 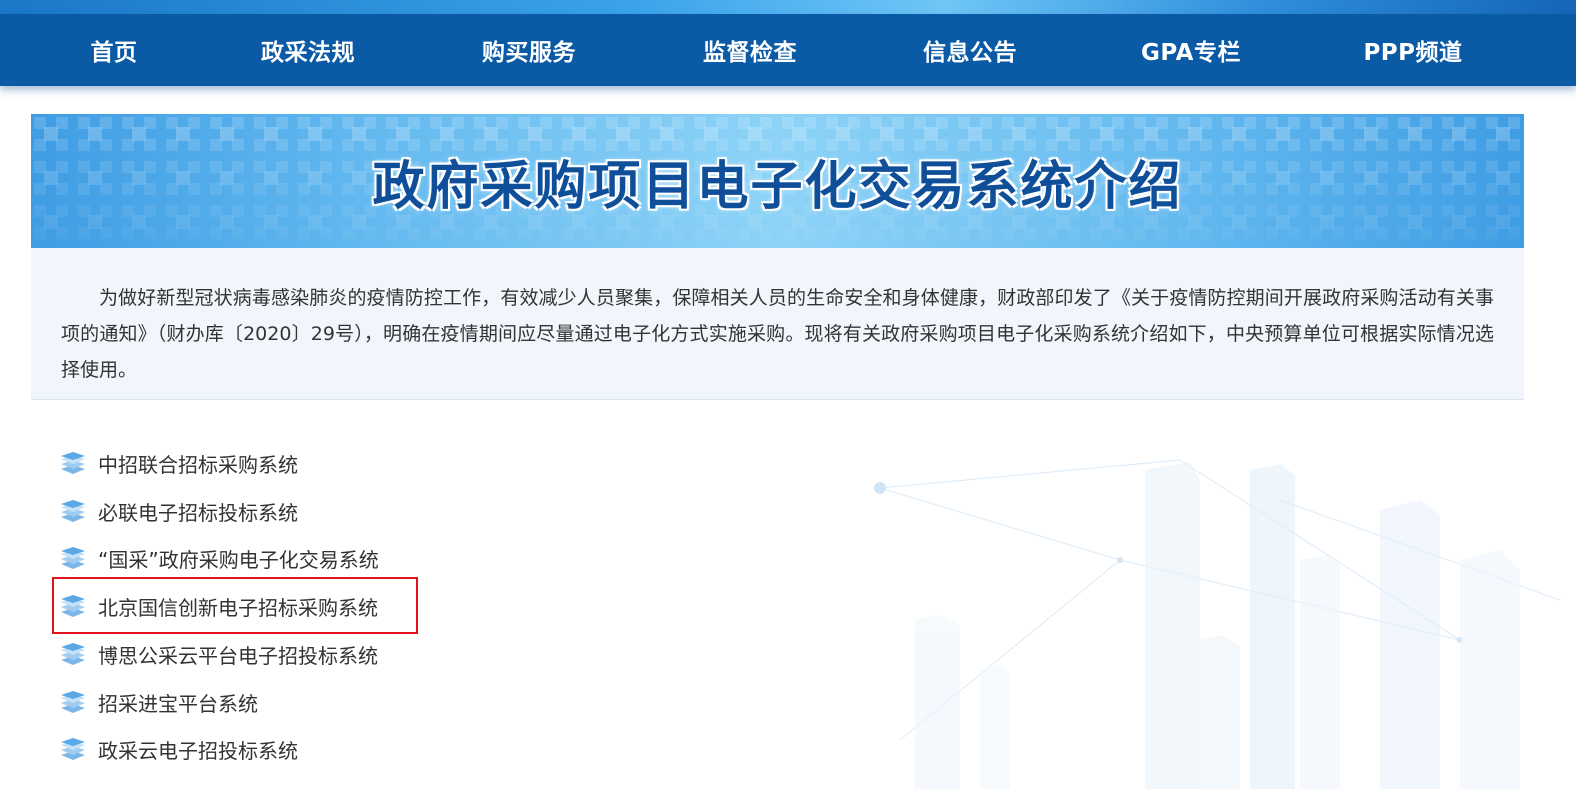 I want to click on system-item-label: 必联电子招标投标系统, so click(x=198, y=512).